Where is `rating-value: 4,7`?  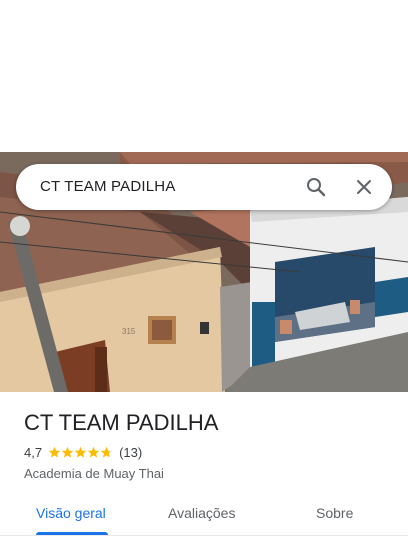 rating-value: 4,7 is located at coordinates (33, 452).